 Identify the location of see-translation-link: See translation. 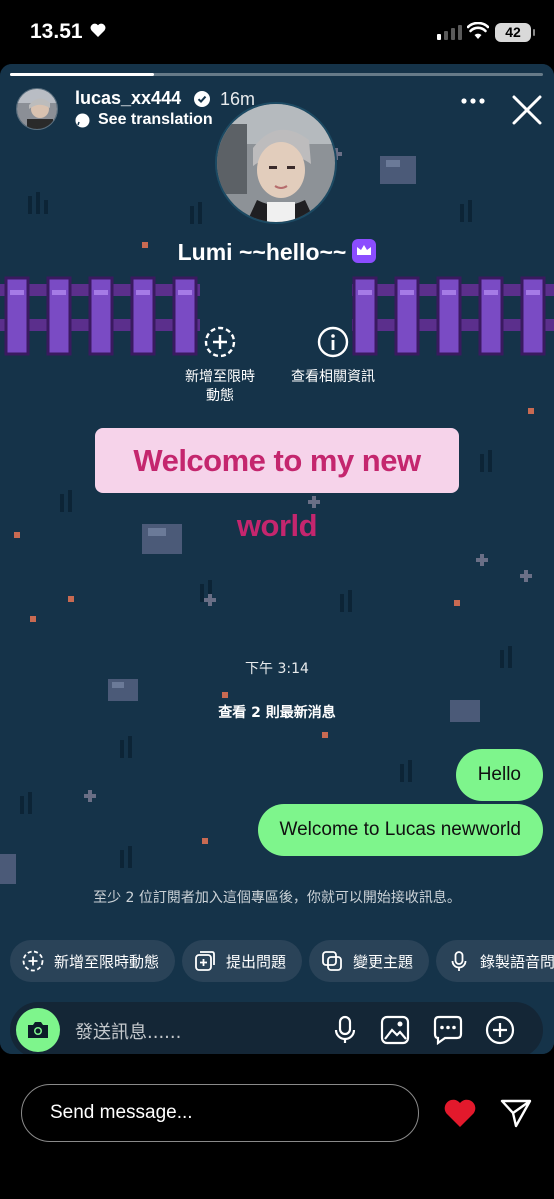
(144, 120).